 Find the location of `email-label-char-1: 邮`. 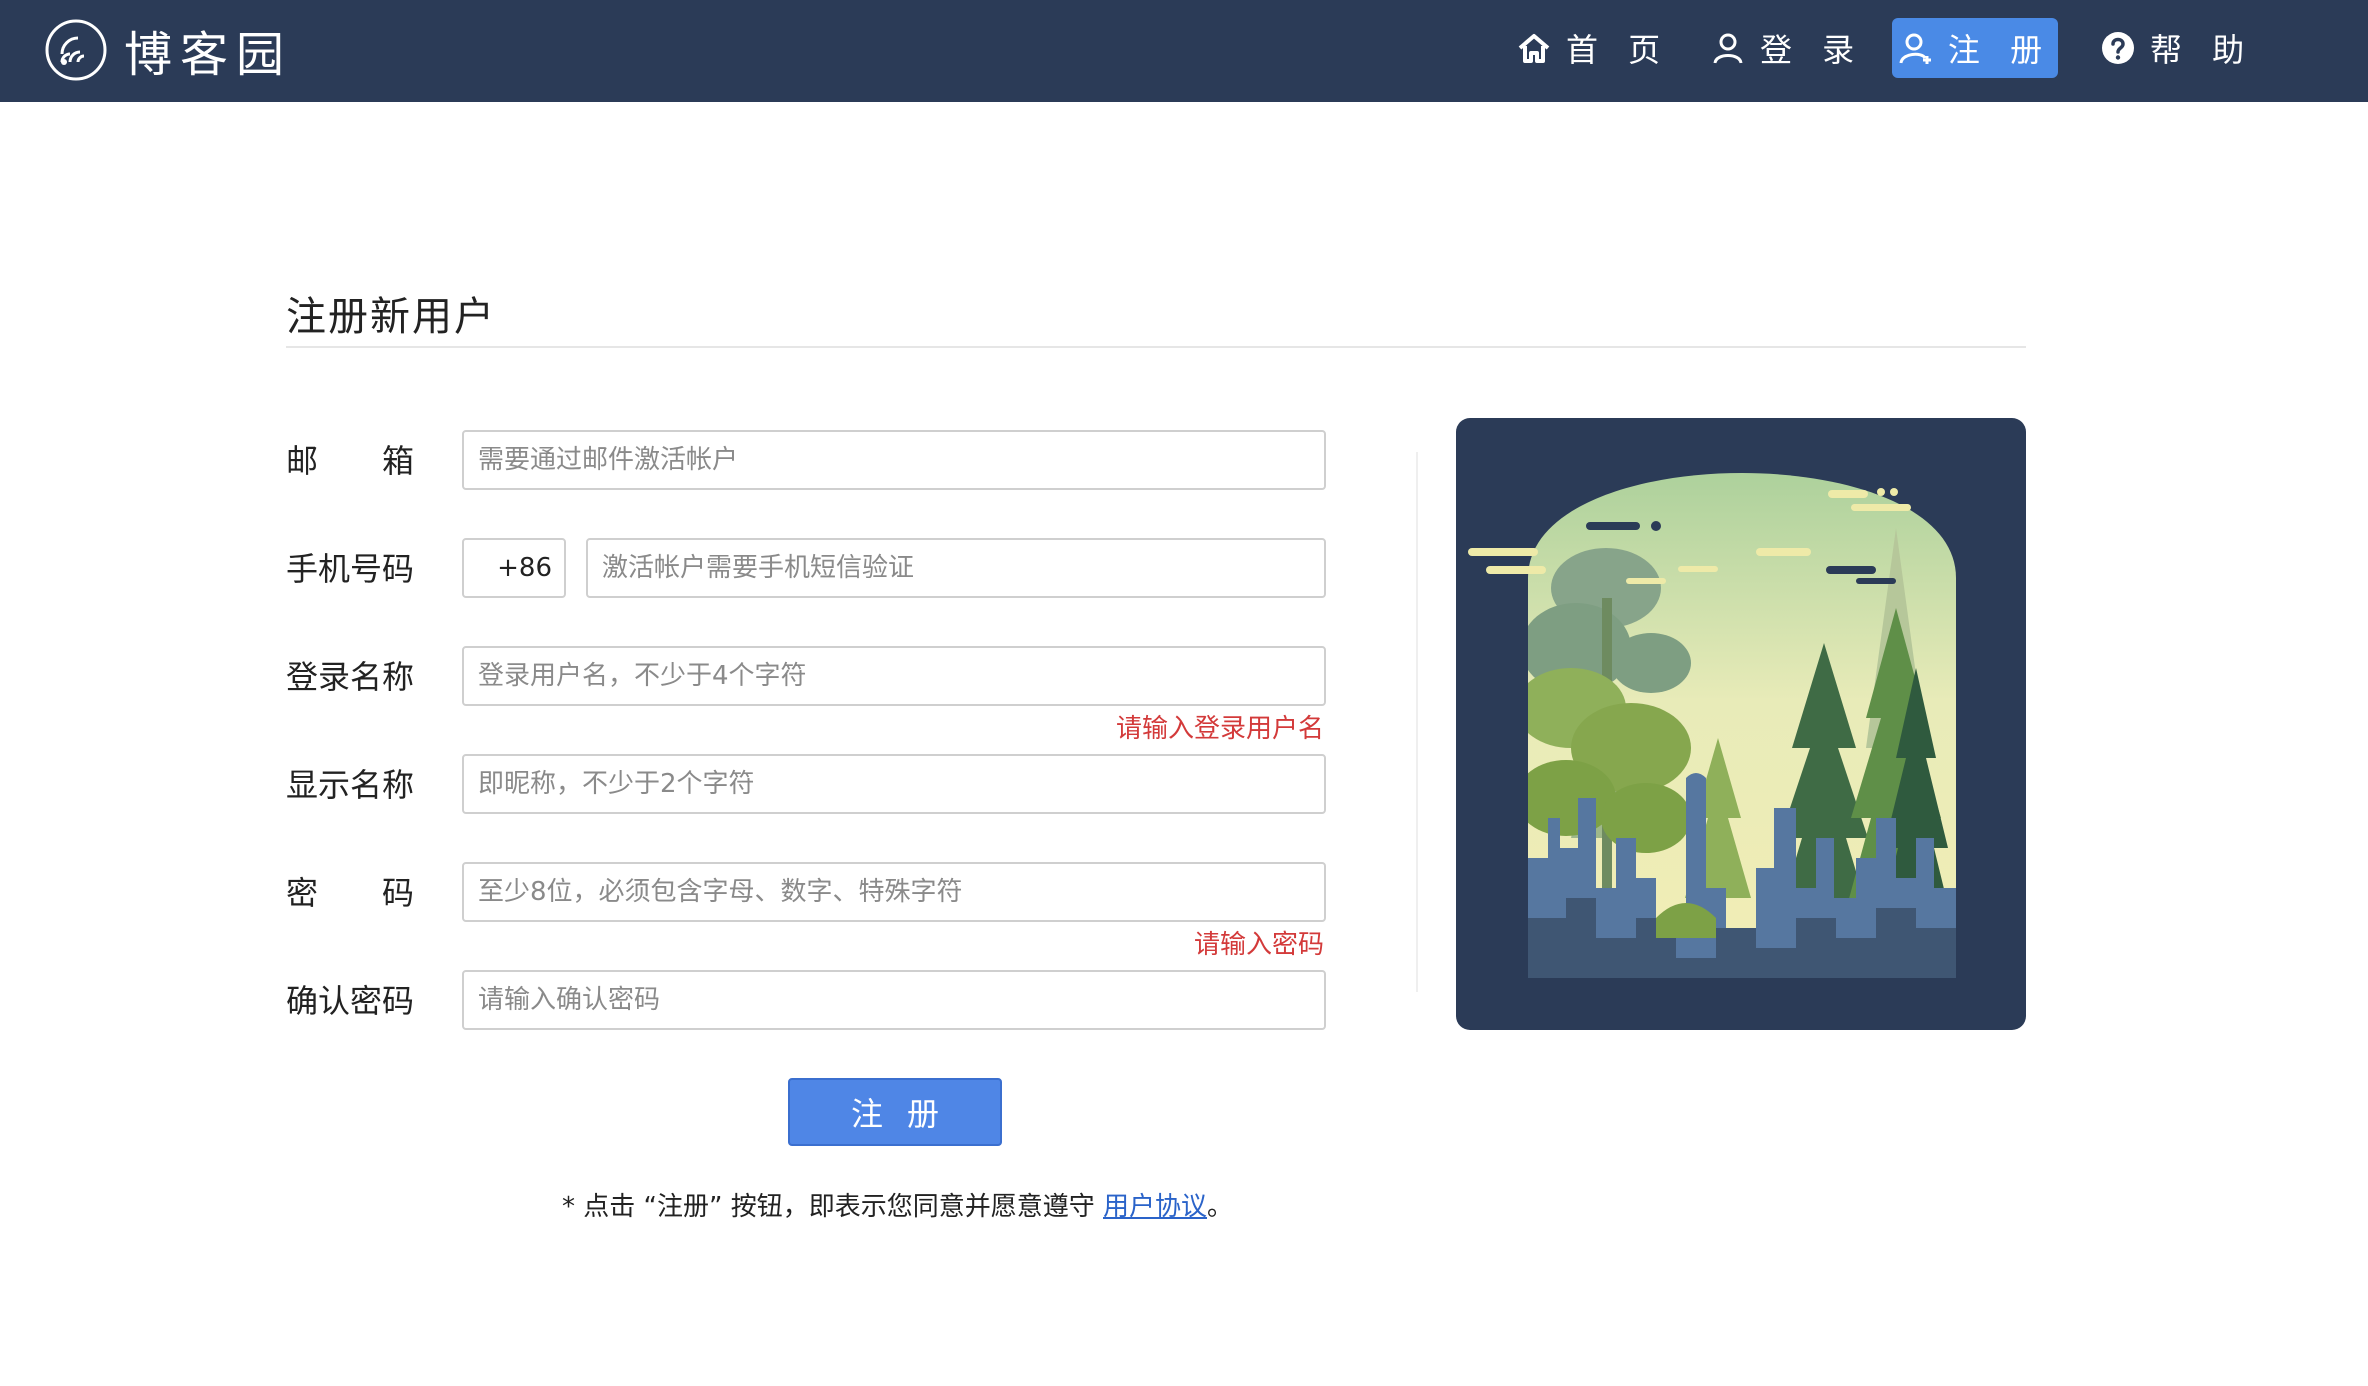

email-label-char-1: 邮 is located at coordinates (302, 461).